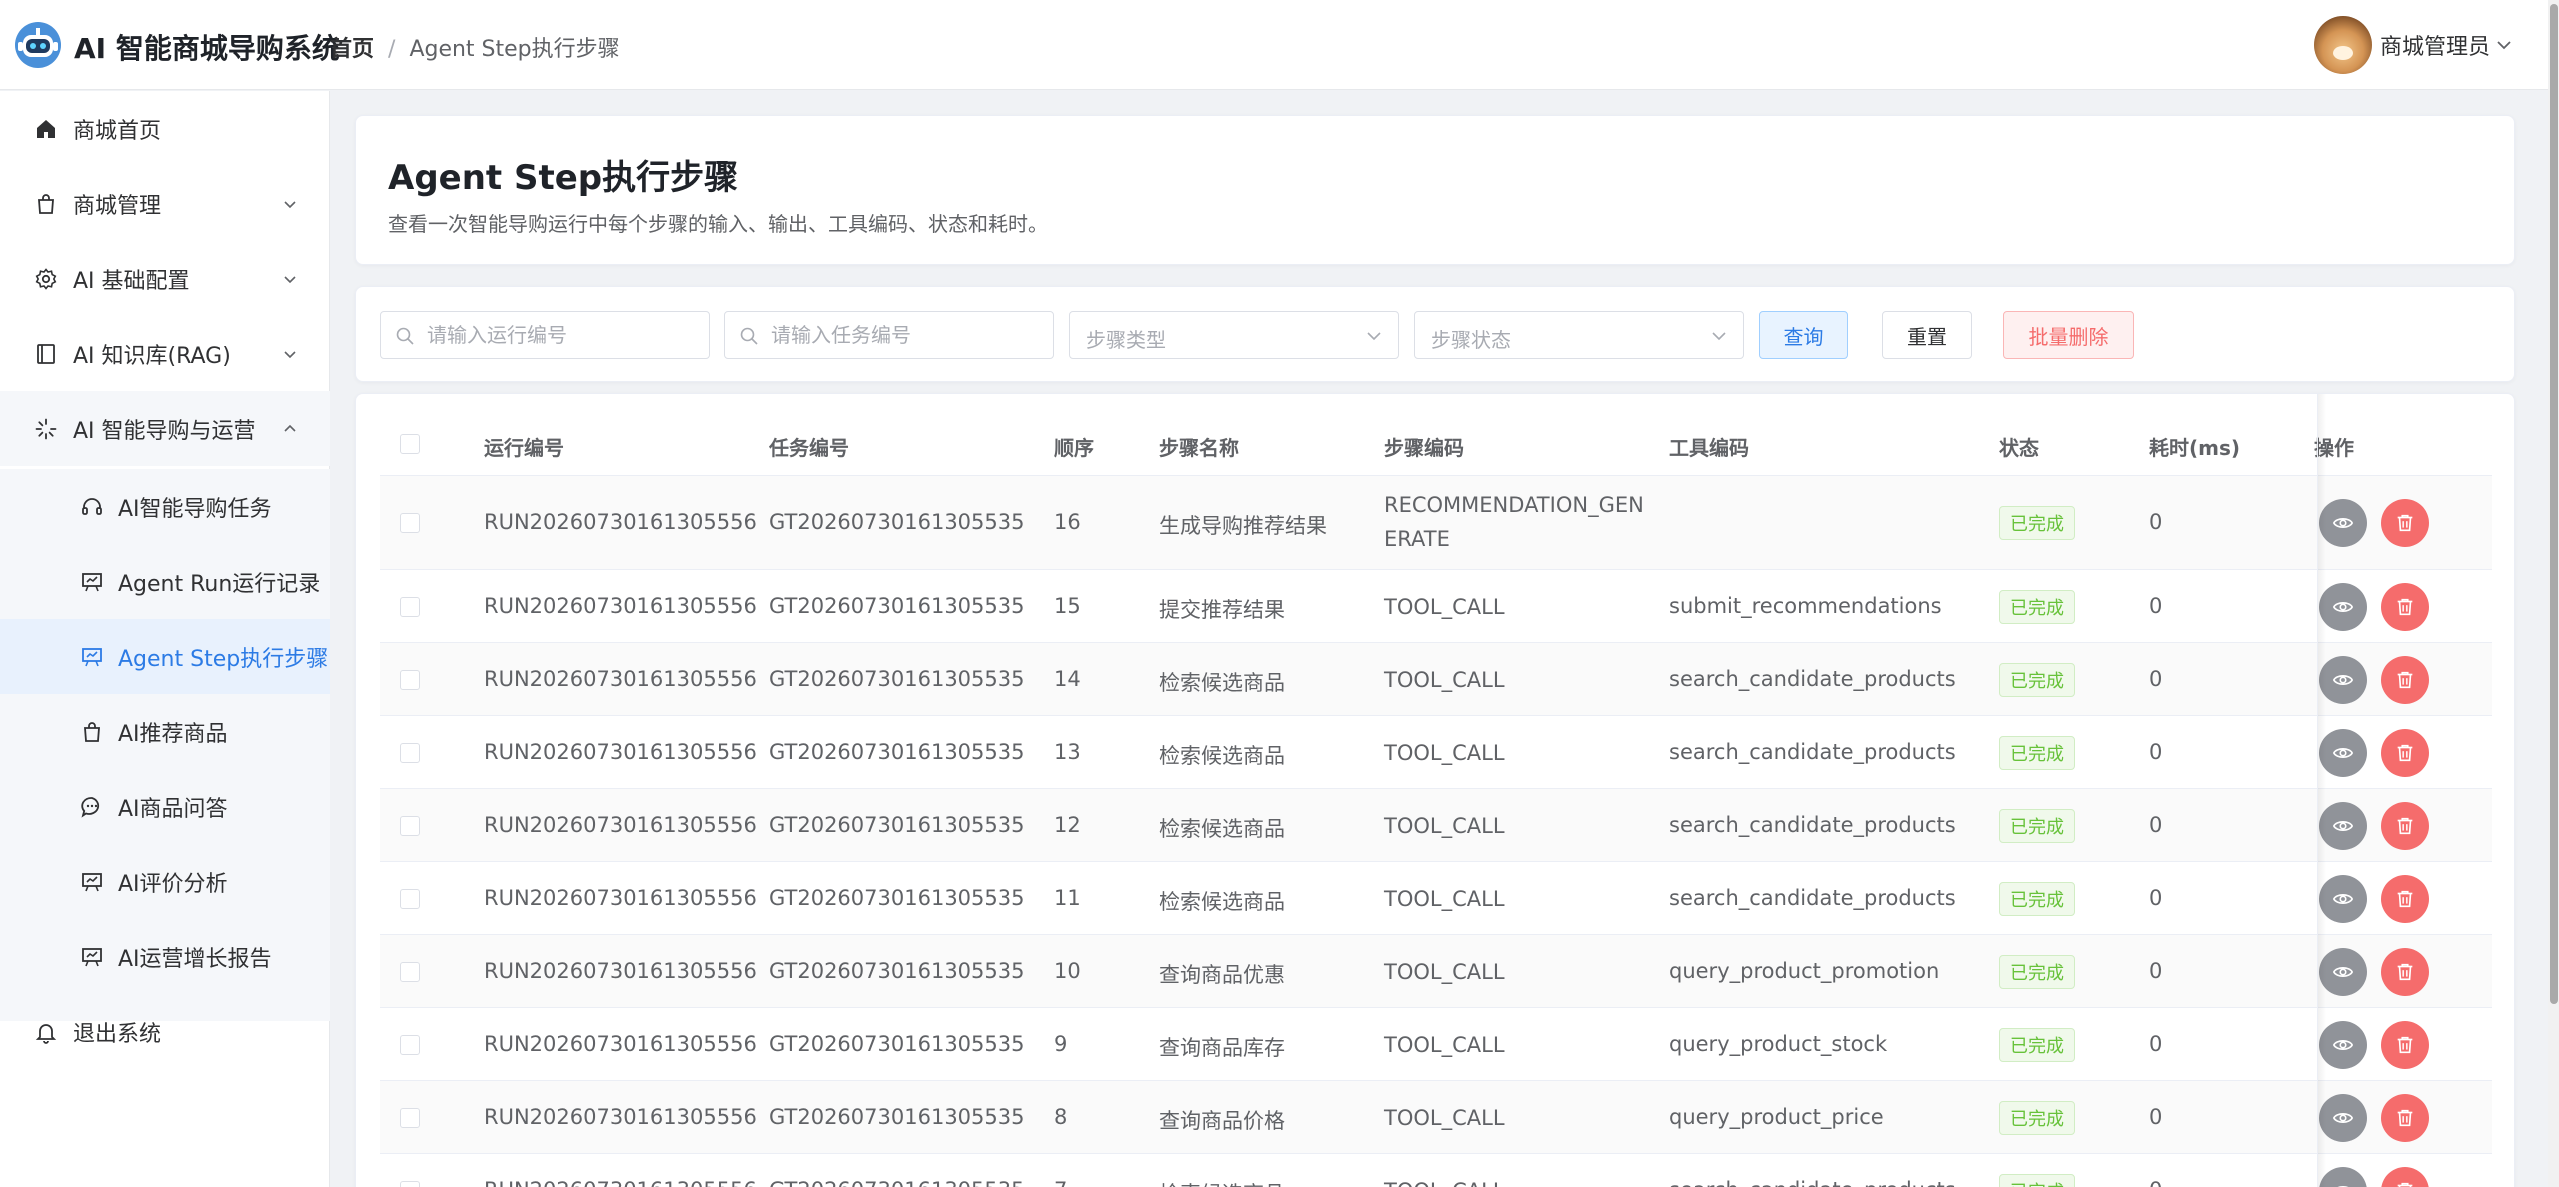 The width and height of the screenshot is (2559, 1187). Describe the element at coordinates (92, 581) in the screenshot. I see `chart-board-icon` at that location.